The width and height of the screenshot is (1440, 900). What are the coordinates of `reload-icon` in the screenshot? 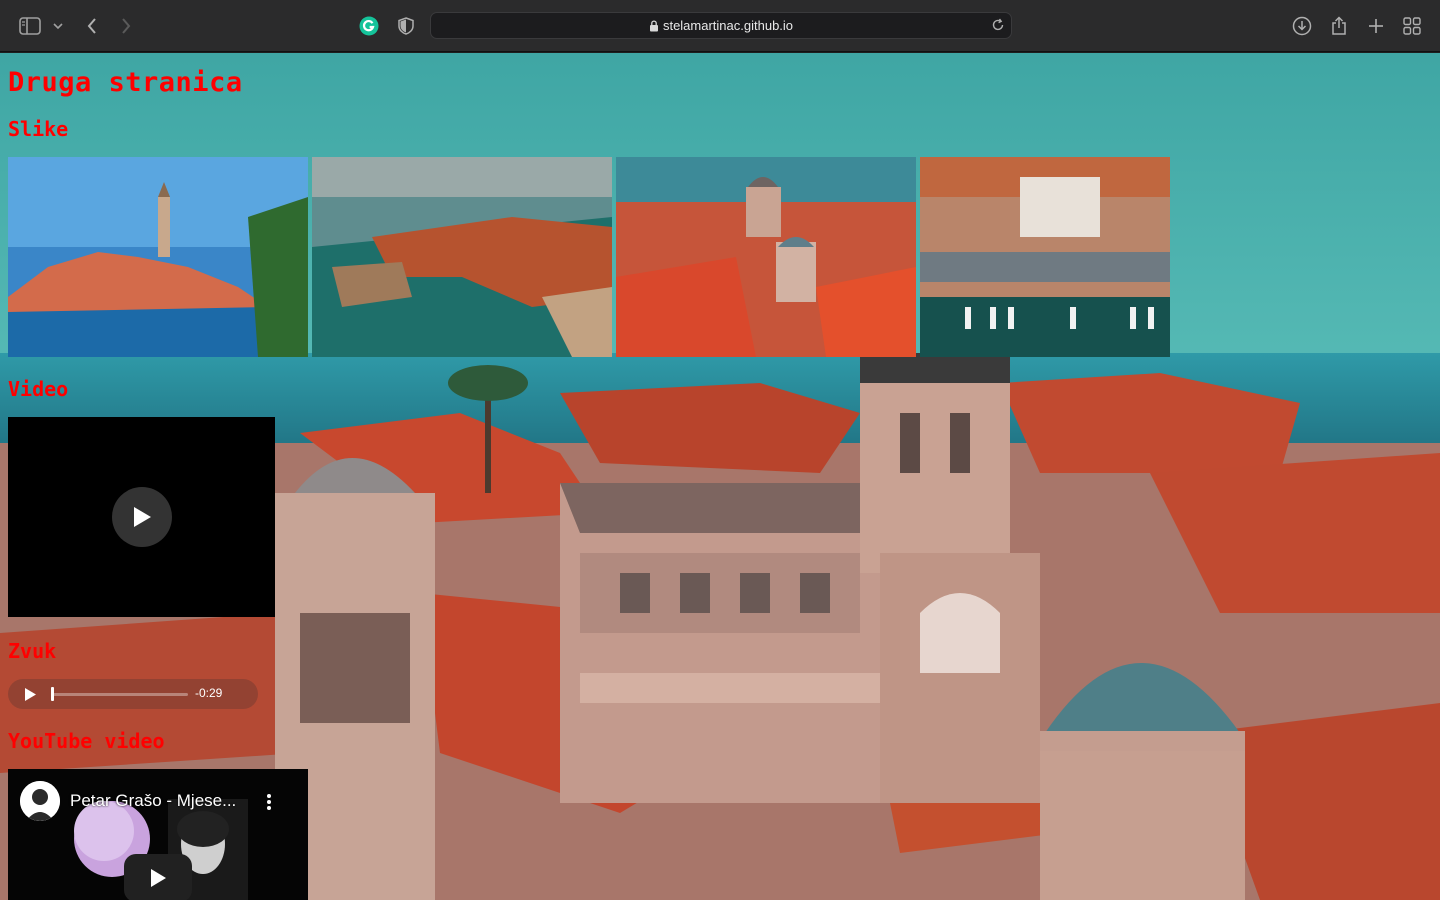 It's located at (998, 25).